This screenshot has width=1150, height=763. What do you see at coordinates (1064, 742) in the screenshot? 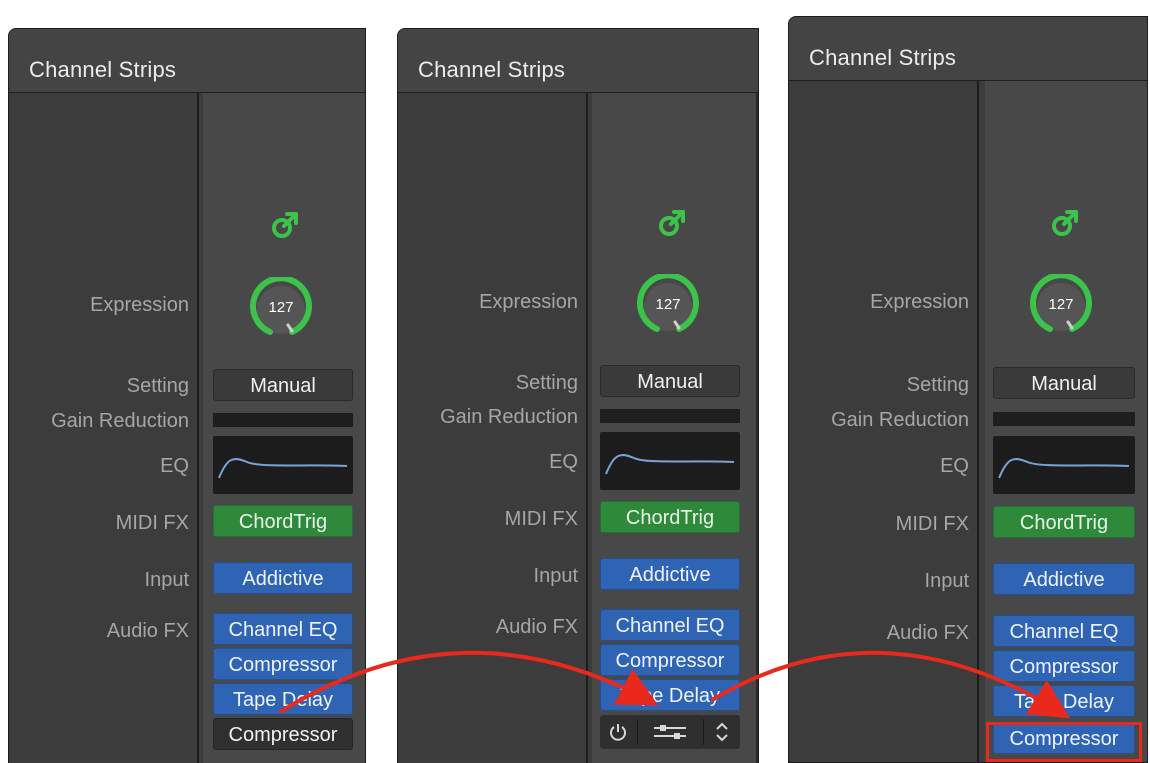
I see `new-slot-highlight` at bounding box center [1064, 742].